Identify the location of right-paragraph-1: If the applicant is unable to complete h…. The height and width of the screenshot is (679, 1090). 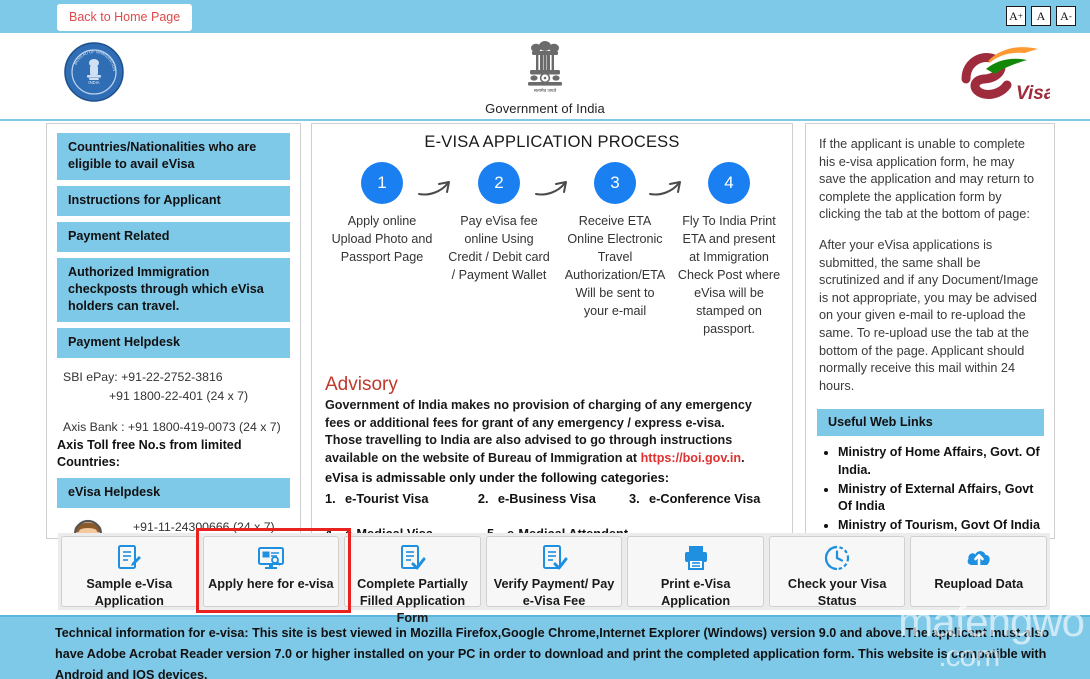
(927, 179).